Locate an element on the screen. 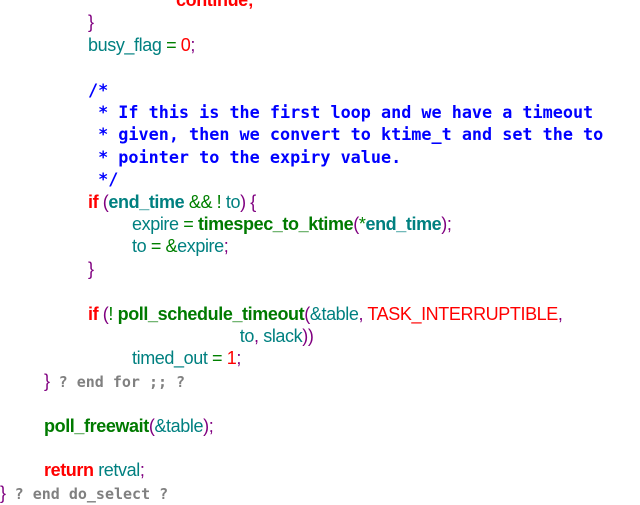 The image size is (640, 505). identifier: timed_out is located at coordinates (170, 358).